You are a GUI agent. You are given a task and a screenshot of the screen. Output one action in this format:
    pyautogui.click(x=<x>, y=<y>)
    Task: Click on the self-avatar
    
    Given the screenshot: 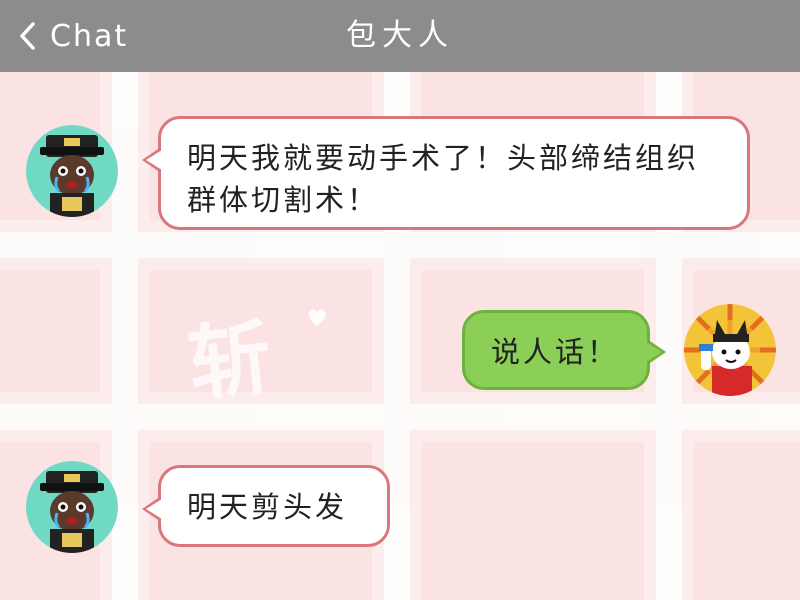 What is the action you would take?
    pyautogui.click(x=730, y=350)
    